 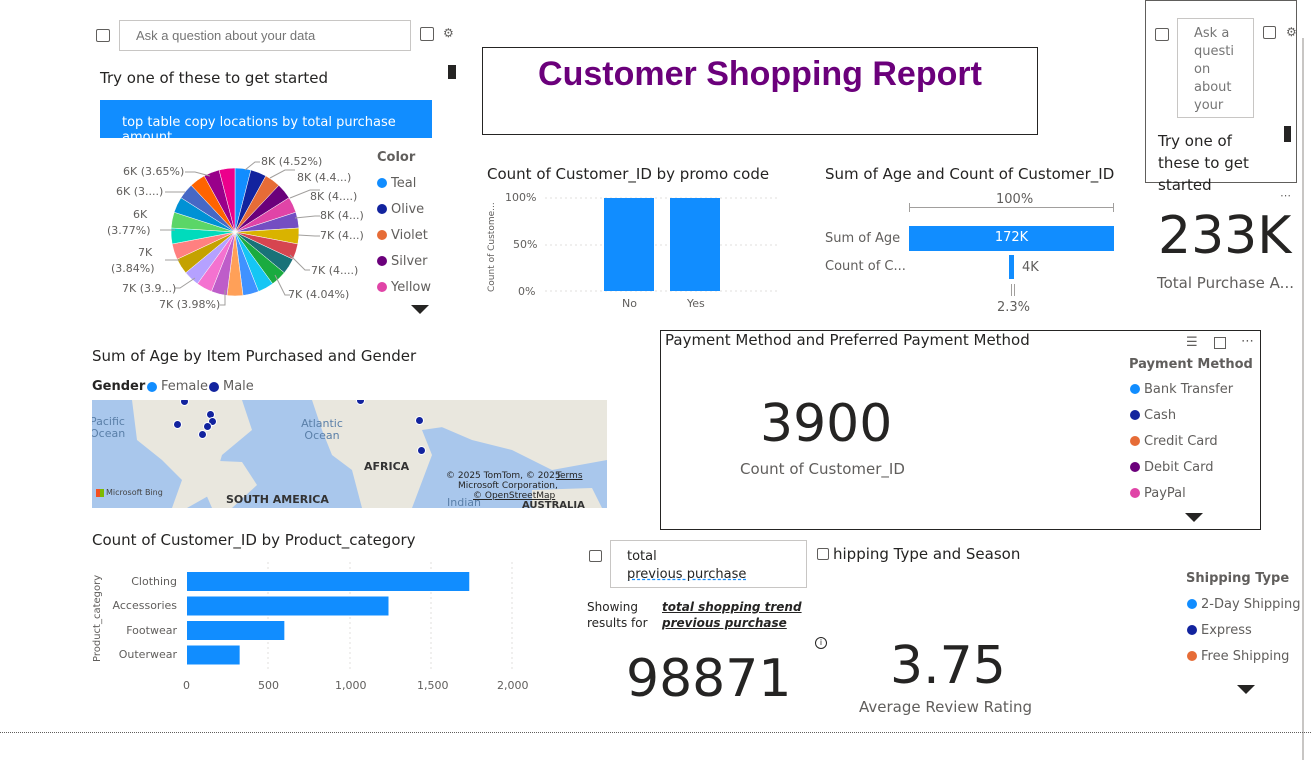 What do you see at coordinates (351, 685) in the screenshot?
I see `category-xtick: 1,000` at bounding box center [351, 685].